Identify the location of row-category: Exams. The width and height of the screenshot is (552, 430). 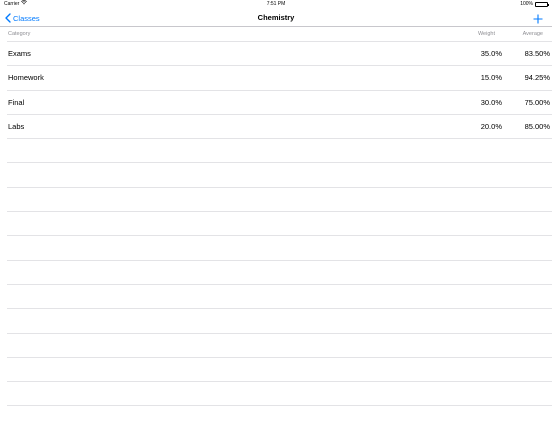
(19, 53).